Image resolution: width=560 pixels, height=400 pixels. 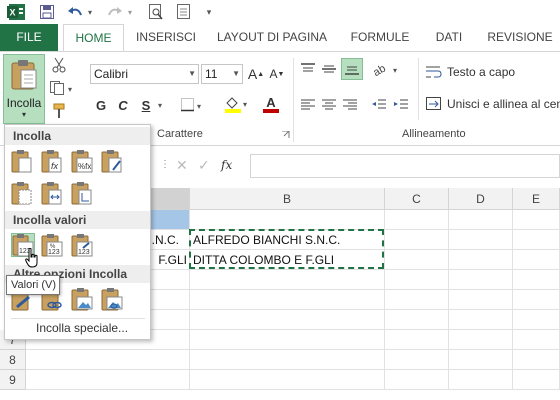 What do you see at coordinates (193, 105) in the screenshot?
I see `borders-icon: ▾` at bounding box center [193, 105].